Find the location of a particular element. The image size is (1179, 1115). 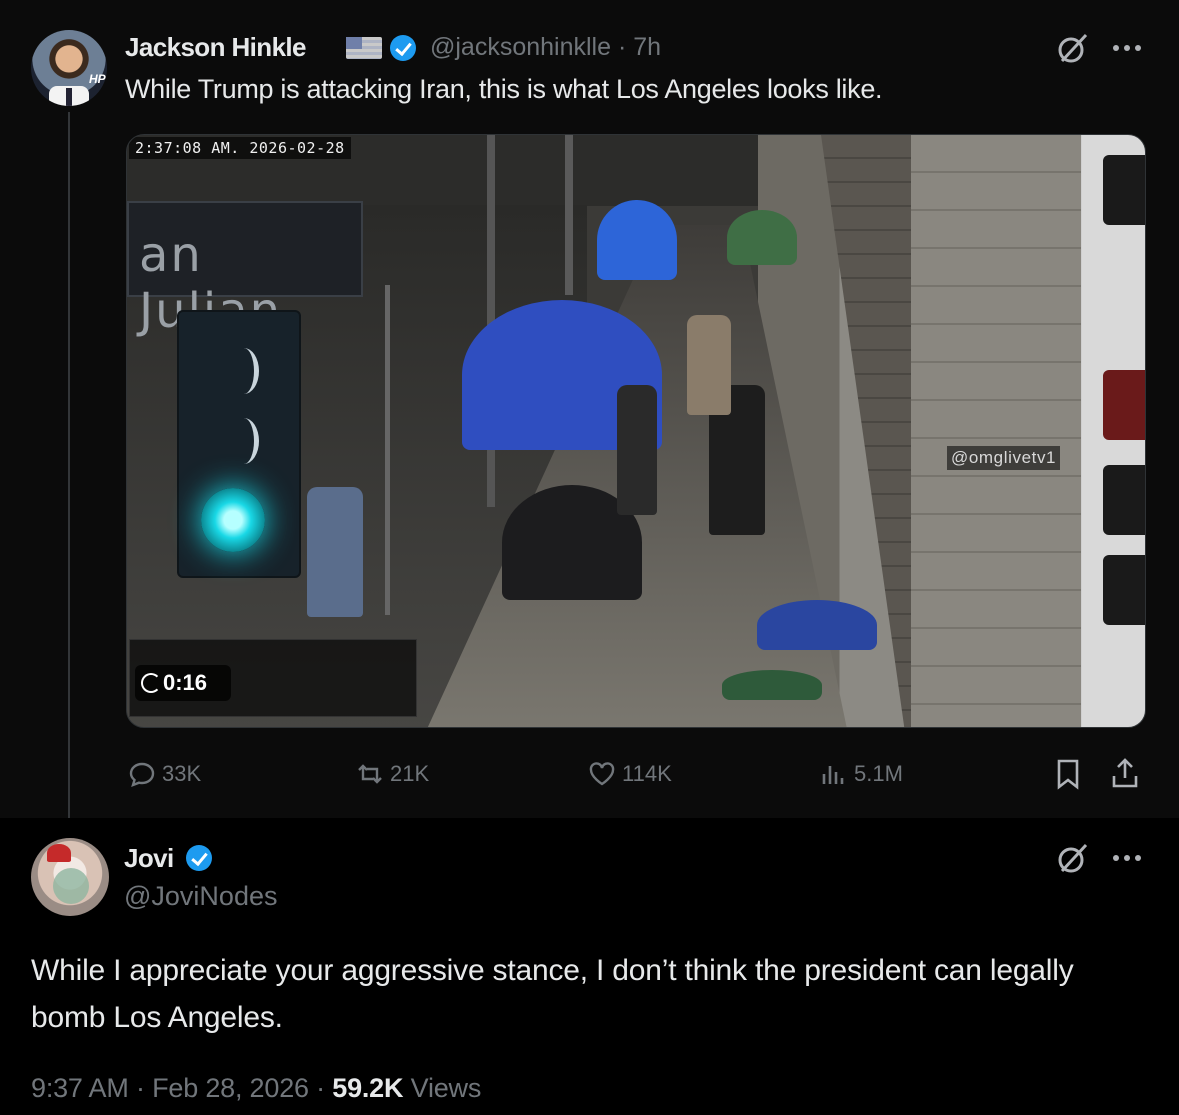

traffic-light is located at coordinates (239, 444).